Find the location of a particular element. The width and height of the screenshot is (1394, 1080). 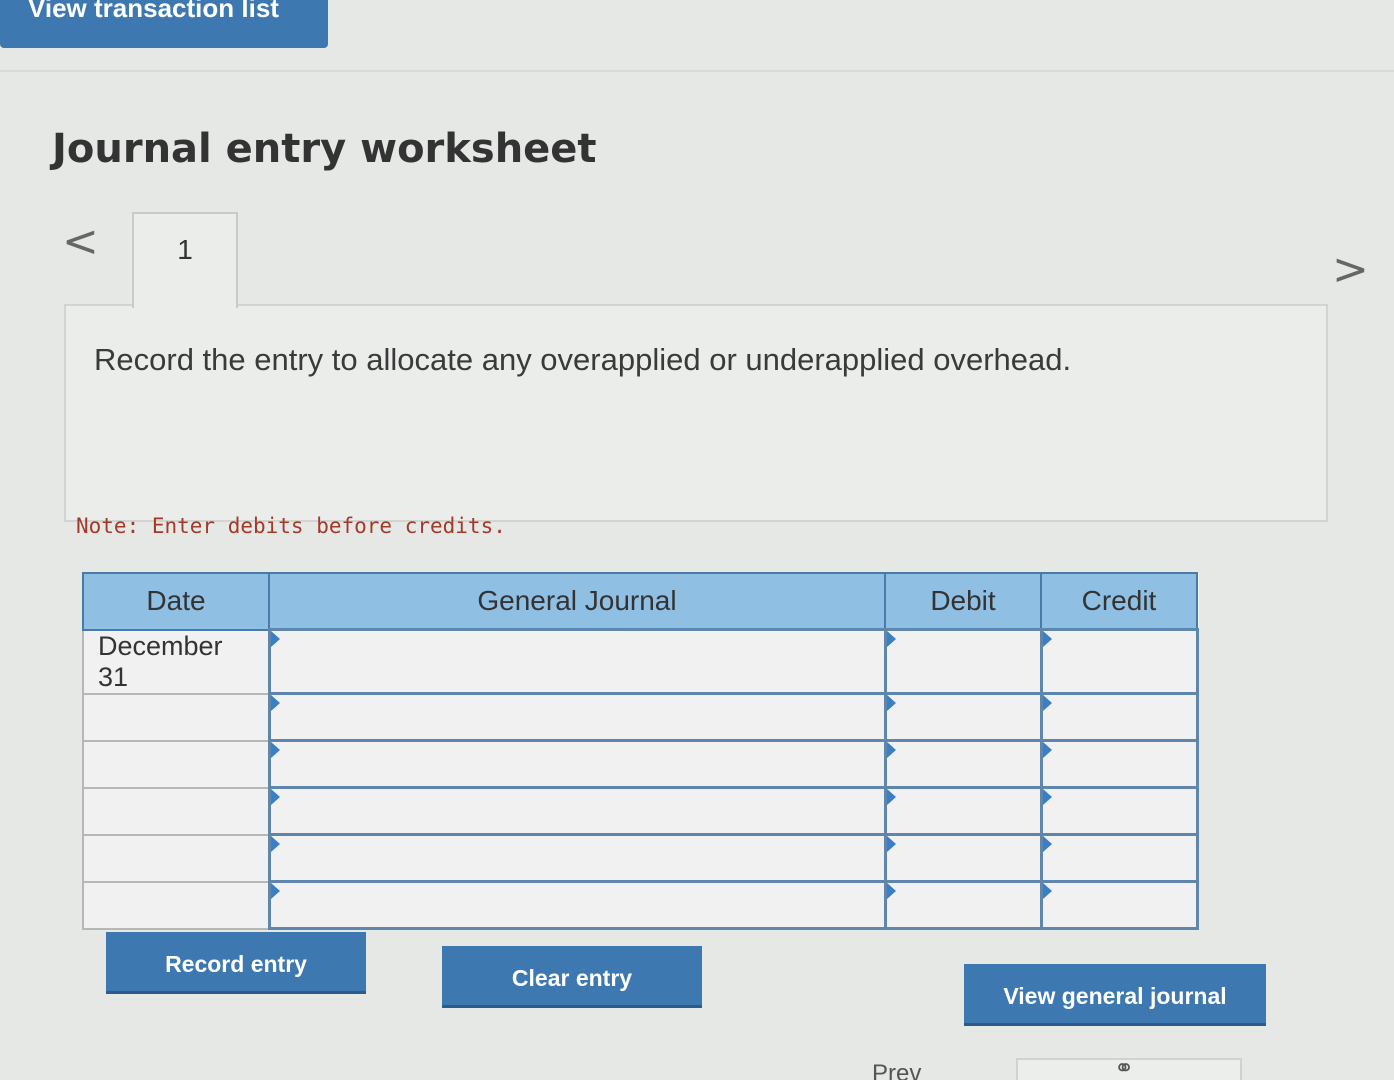

link-icon: ⚭ is located at coordinates (1124, 1067).